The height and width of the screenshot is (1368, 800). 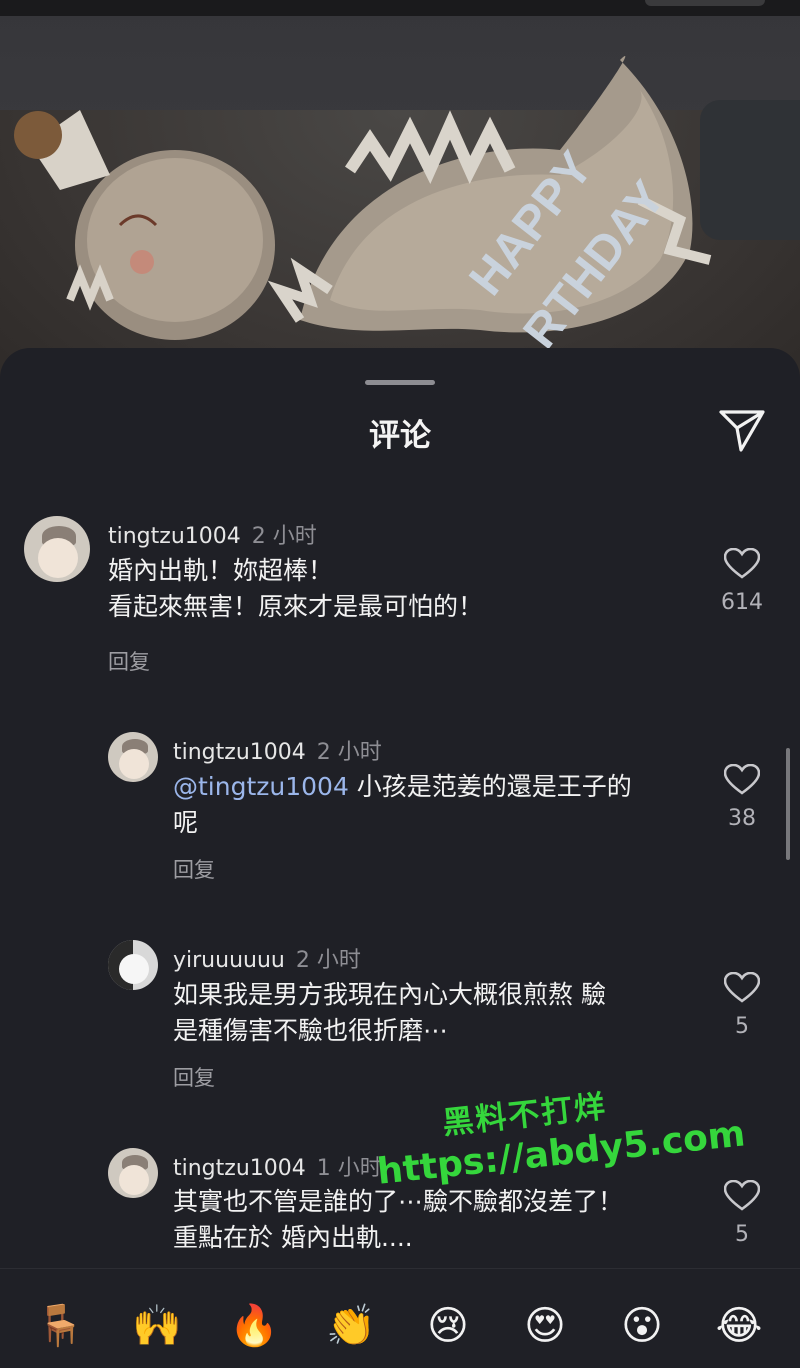 I want to click on send-icon, so click(x=742, y=431).